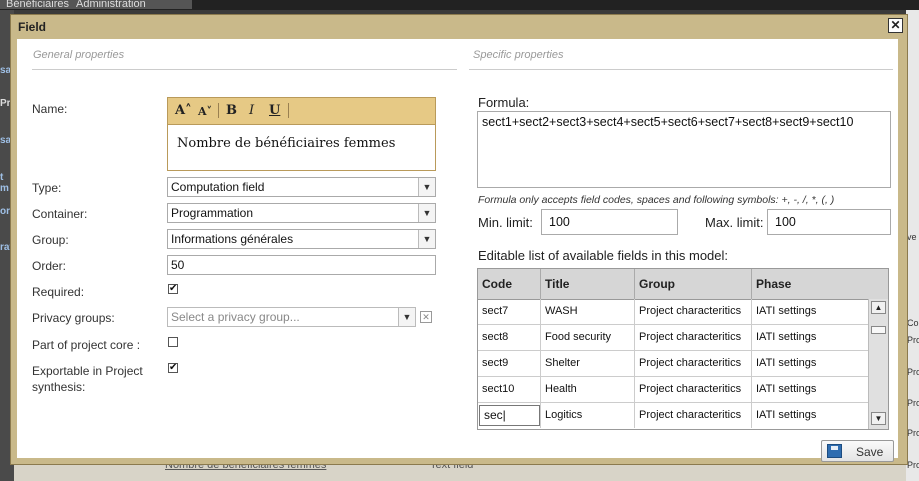 This screenshot has height=481, width=919. I want to click on font-grow-icon: A˄, so click(183, 110).